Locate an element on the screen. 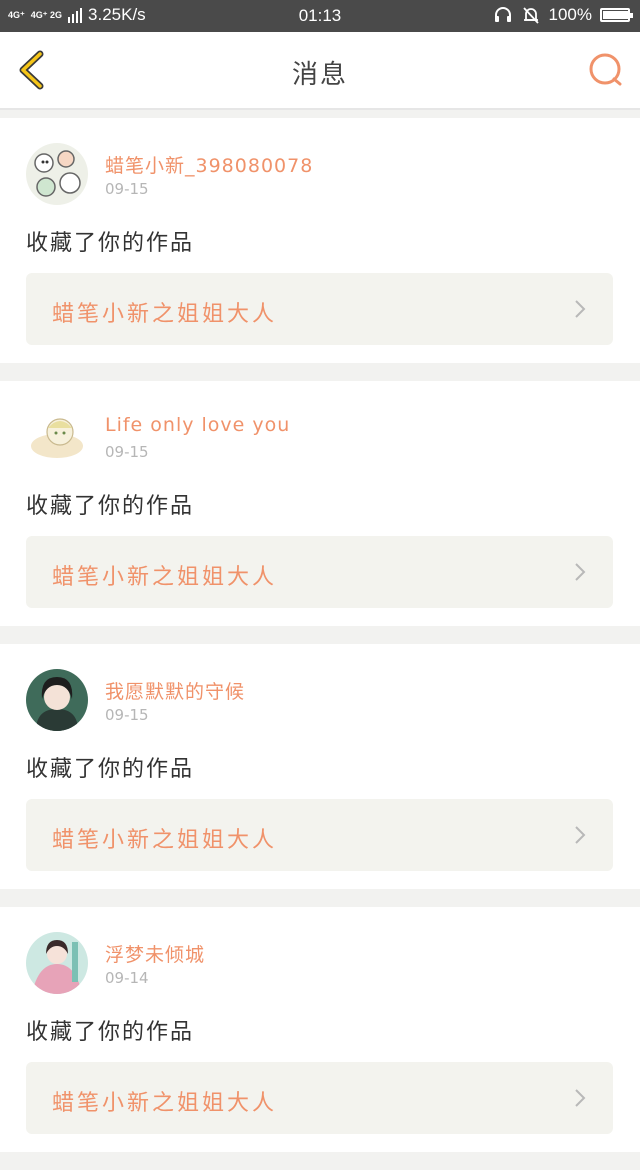  username: 浮梦未倾城 is located at coordinates (155, 953).